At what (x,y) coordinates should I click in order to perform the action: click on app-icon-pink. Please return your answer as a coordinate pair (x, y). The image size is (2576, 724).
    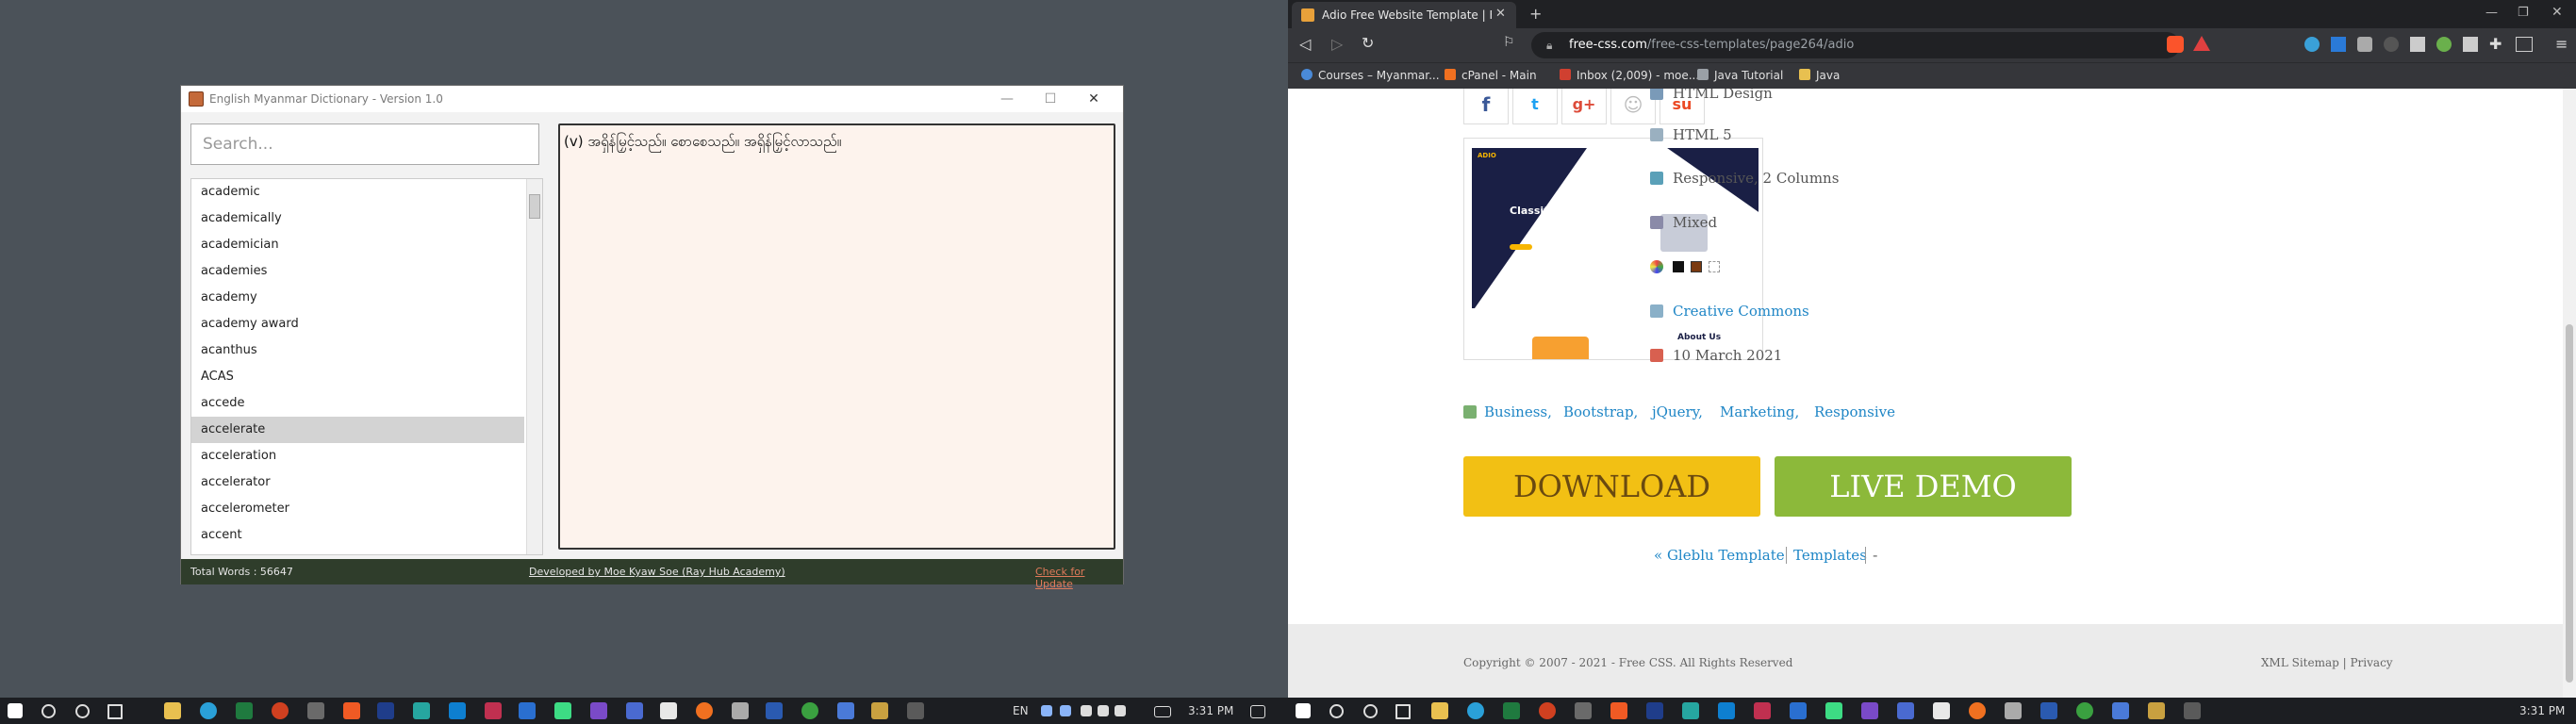
    Looking at the image, I should click on (493, 710).